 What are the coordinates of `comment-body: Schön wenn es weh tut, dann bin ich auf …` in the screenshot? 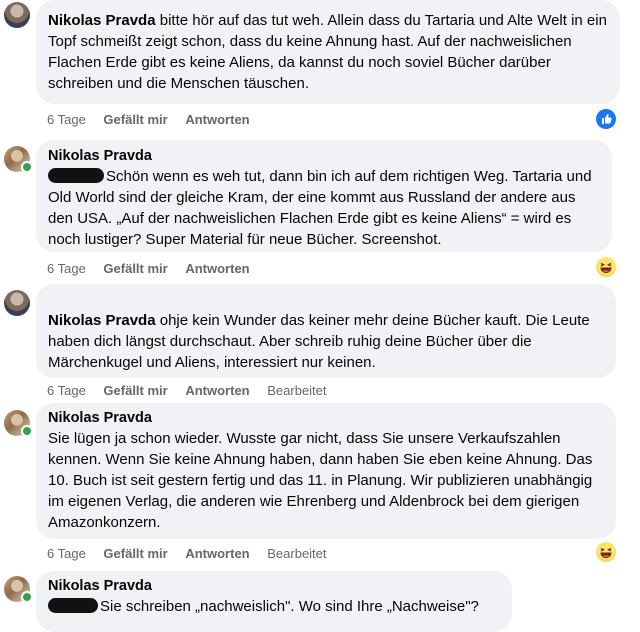 It's located at (320, 208).